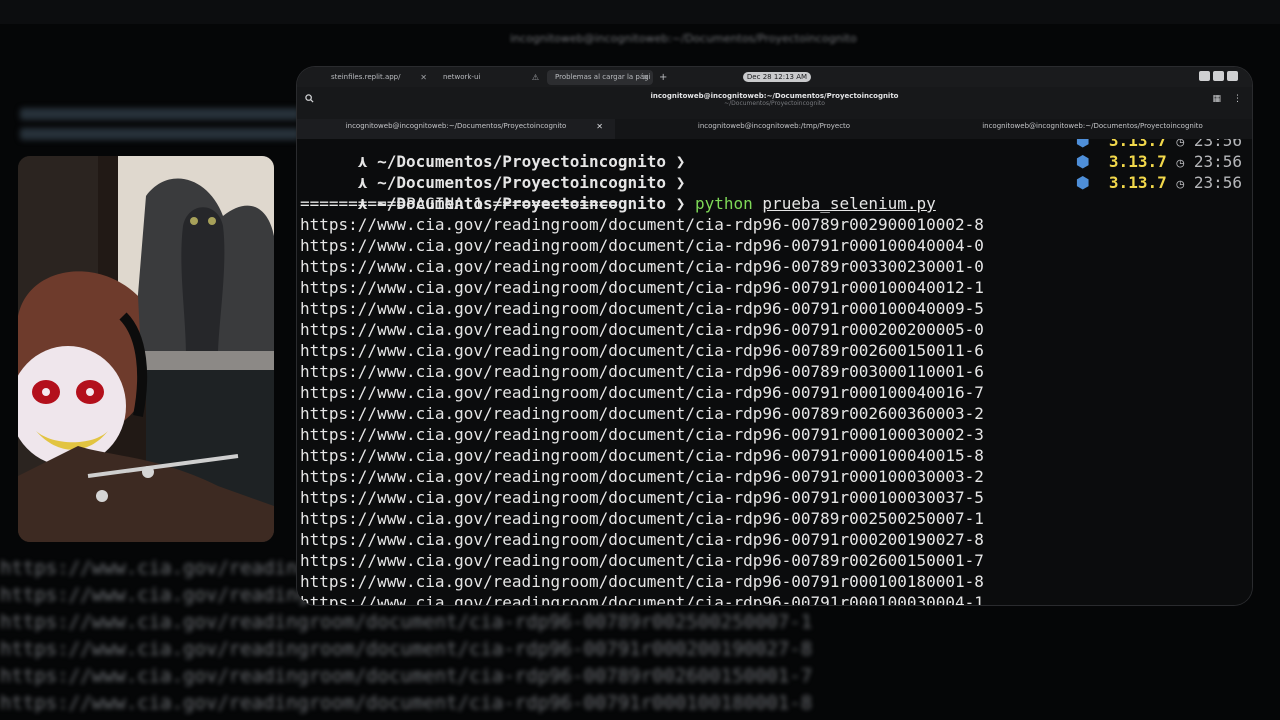  I want to click on browser-tab-label: steinfiles.replit.app/, so click(366, 77).